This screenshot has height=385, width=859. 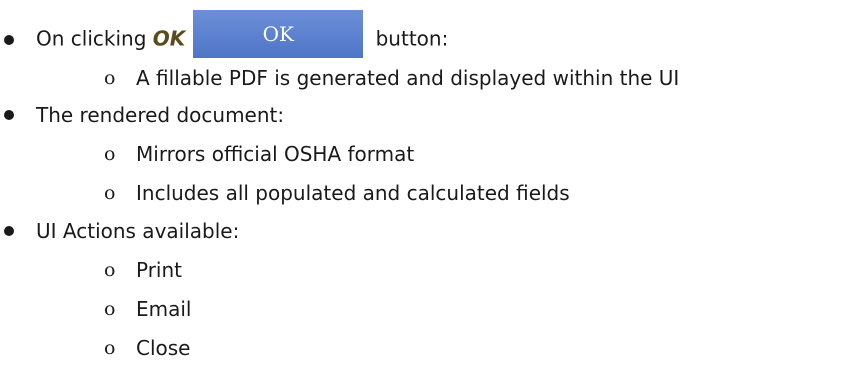 I want to click on bullet-text: On clicking OK OK button:, so click(x=242, y=37).